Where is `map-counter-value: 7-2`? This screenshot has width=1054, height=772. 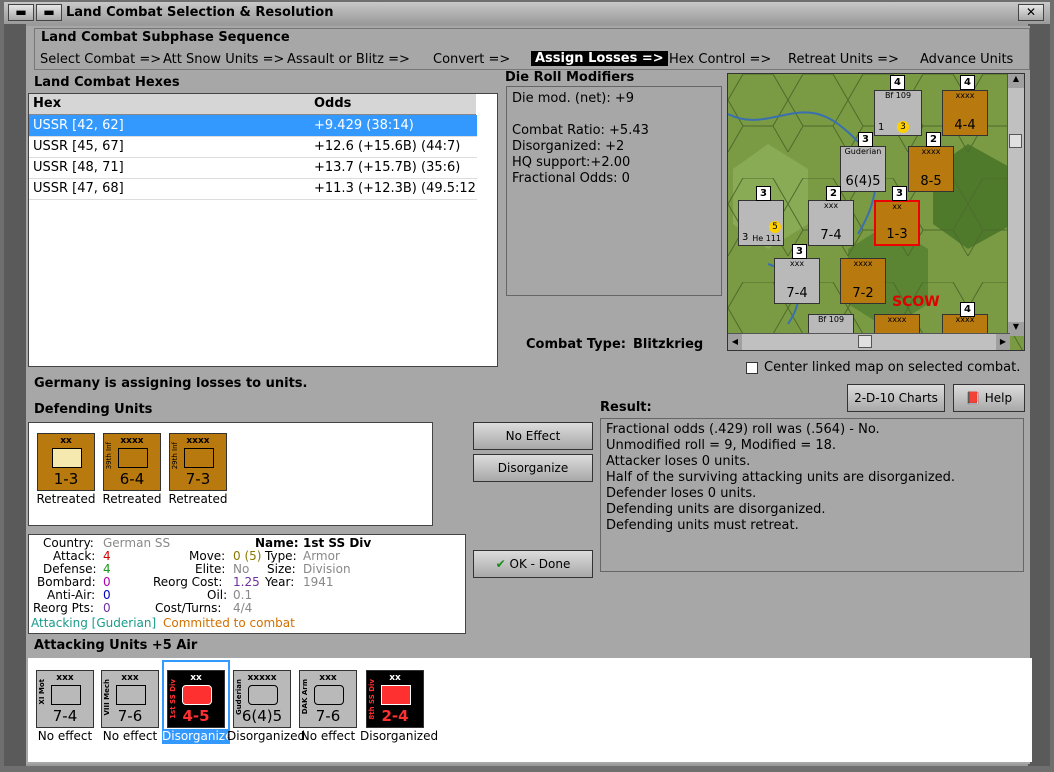
map-counter-value: 7-2 is located at coordinates (863, 293).